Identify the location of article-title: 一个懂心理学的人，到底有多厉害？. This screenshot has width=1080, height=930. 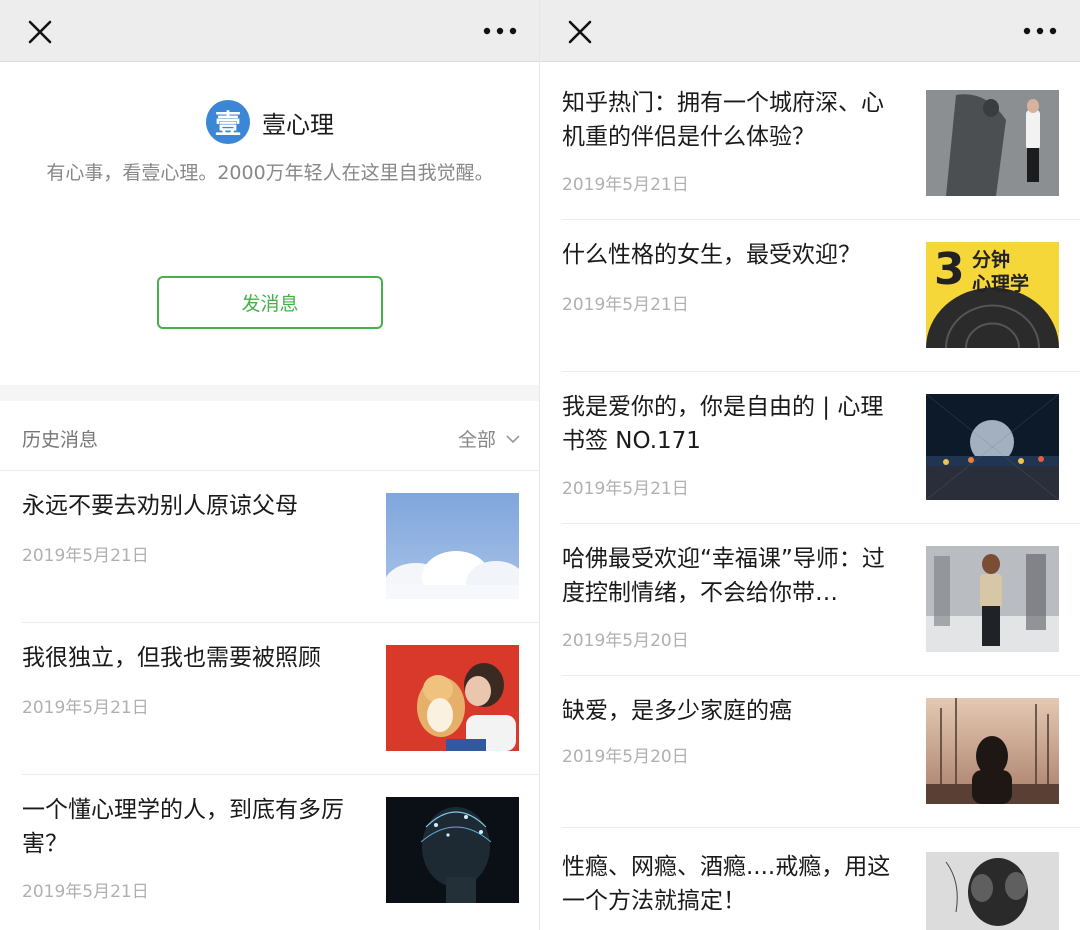
(183, 827).